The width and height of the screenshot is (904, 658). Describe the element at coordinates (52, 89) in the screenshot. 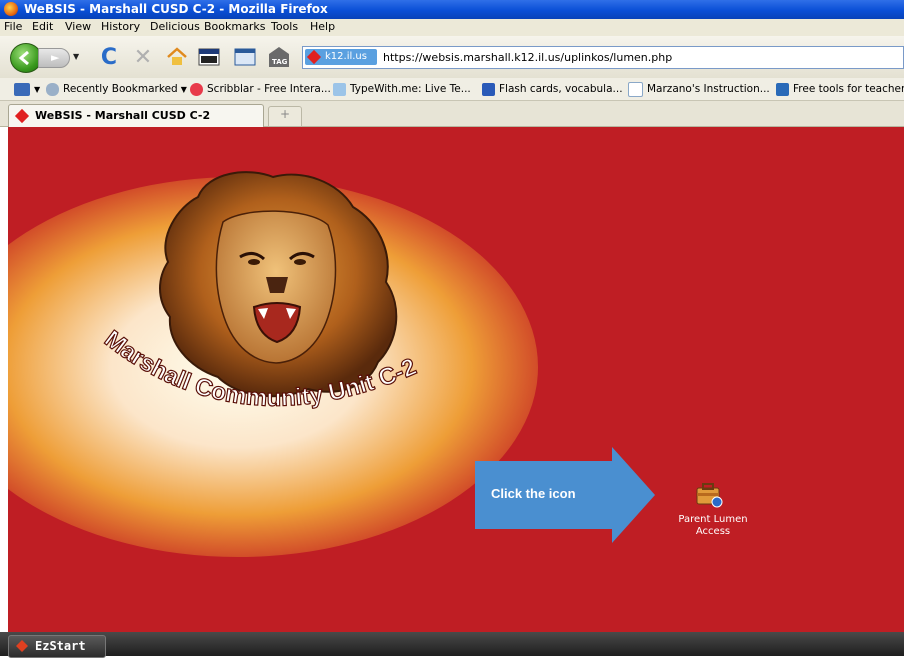

I see `smart-bookmark-icon` at that location.